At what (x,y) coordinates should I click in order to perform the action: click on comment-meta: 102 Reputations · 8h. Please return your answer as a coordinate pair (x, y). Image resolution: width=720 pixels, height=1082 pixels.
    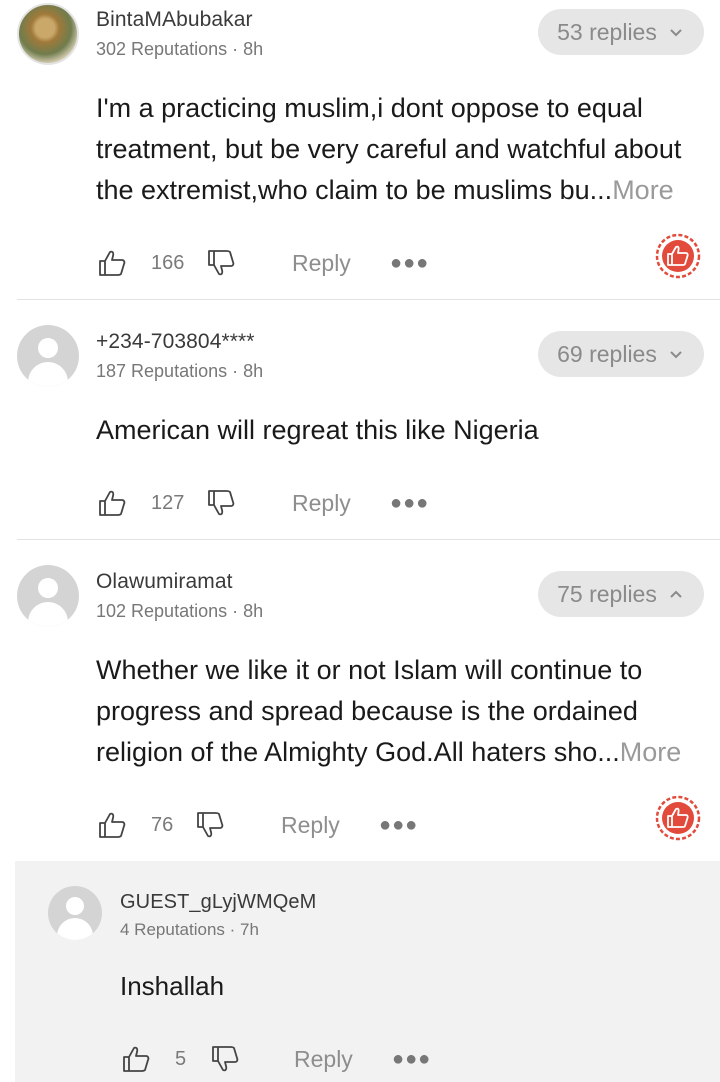
    Looking at the image, I should click on (180, 611).